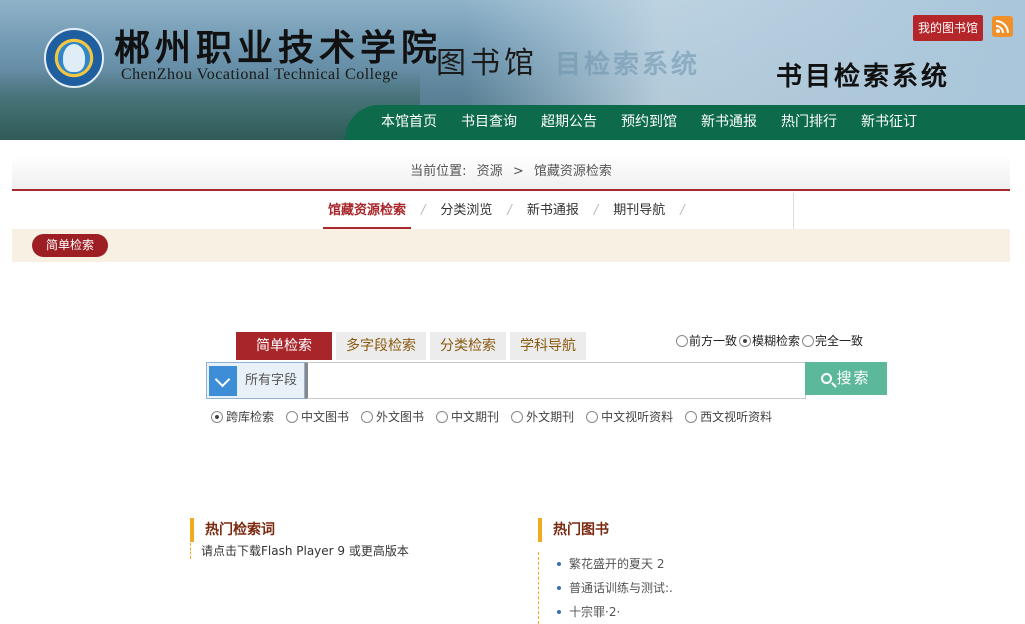 The image size is (1025, 624). I want to click on hot-books-panel: 热门图书 繁花盛开的夏天 2 普通话训练与测试:. 十宗罪·2·, so click(605, 571).